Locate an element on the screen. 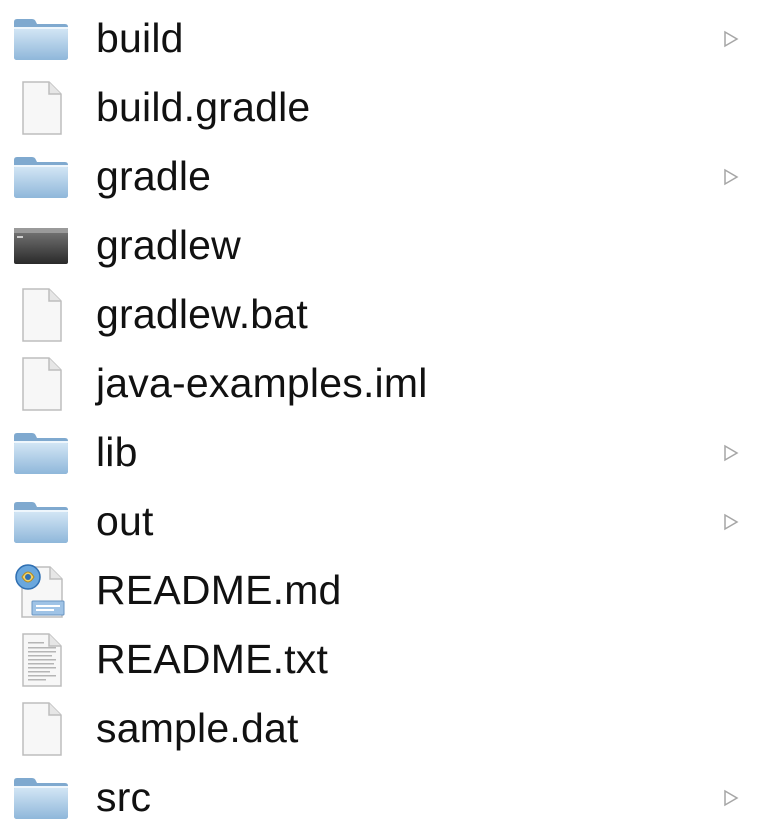 The image size is (759, 832). file-name: out is located at coordinates (125, 521).